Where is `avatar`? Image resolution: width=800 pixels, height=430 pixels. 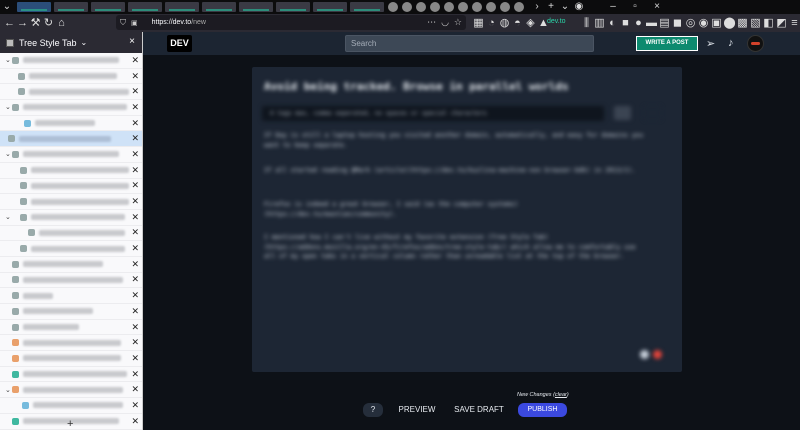
avatar is located at coordinates (755, 43).